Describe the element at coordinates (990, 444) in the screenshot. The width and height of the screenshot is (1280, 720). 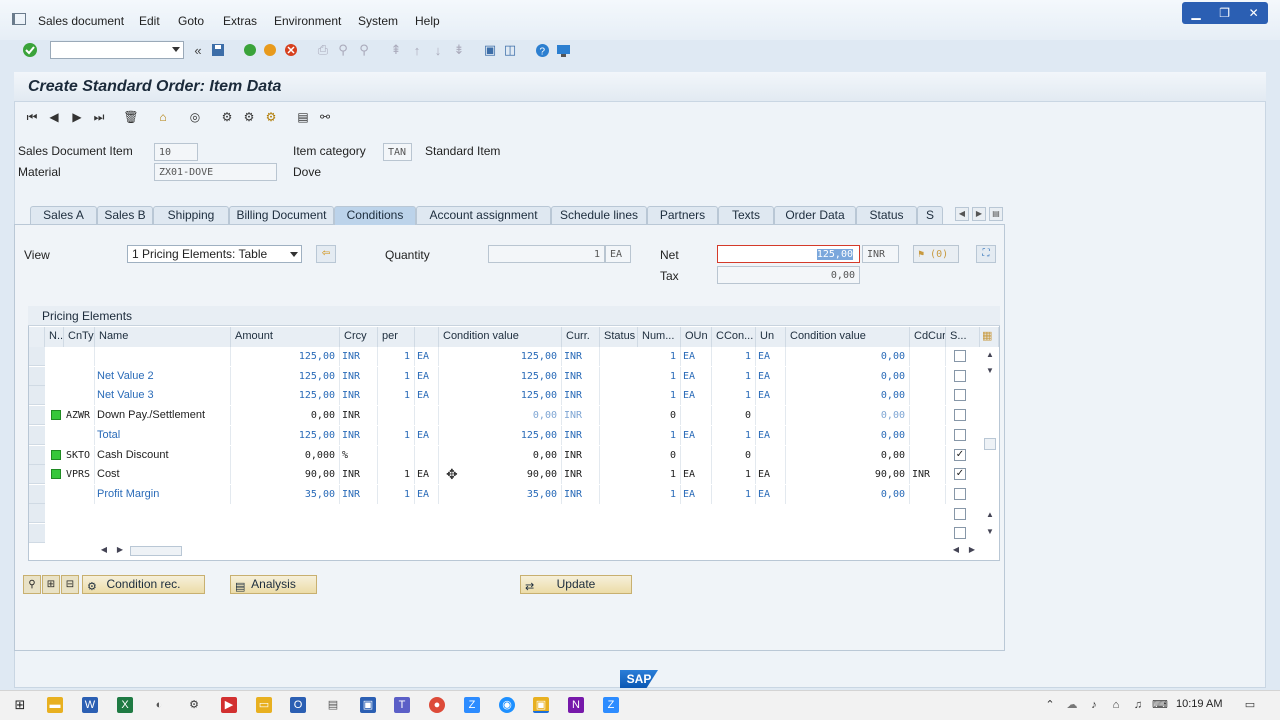
I see `scrollbar-thumb` at that location.